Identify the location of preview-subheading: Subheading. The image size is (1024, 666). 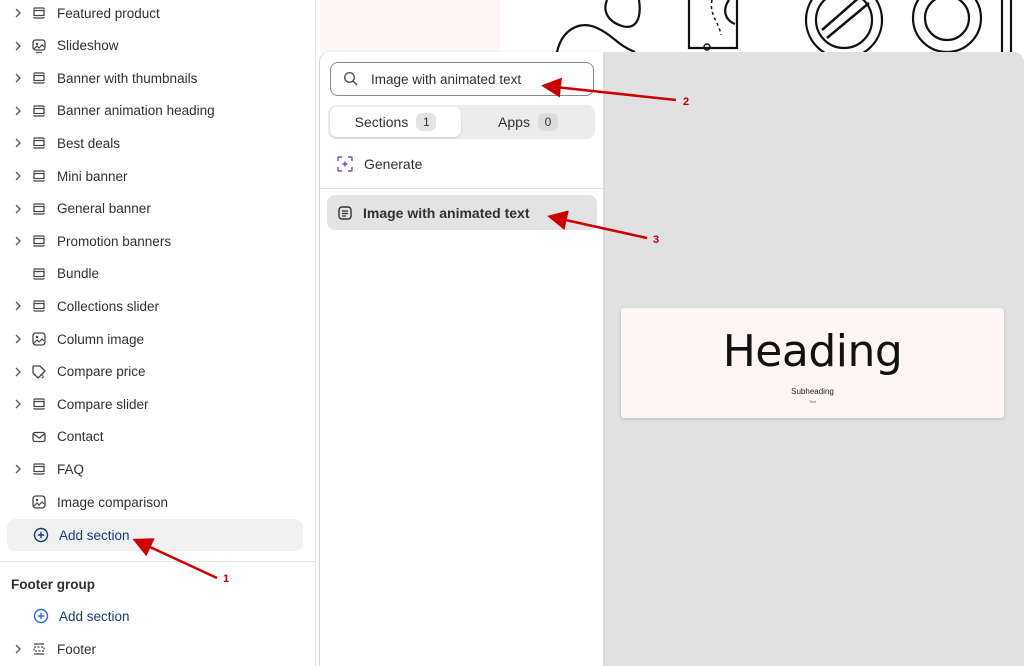
(812, 391).